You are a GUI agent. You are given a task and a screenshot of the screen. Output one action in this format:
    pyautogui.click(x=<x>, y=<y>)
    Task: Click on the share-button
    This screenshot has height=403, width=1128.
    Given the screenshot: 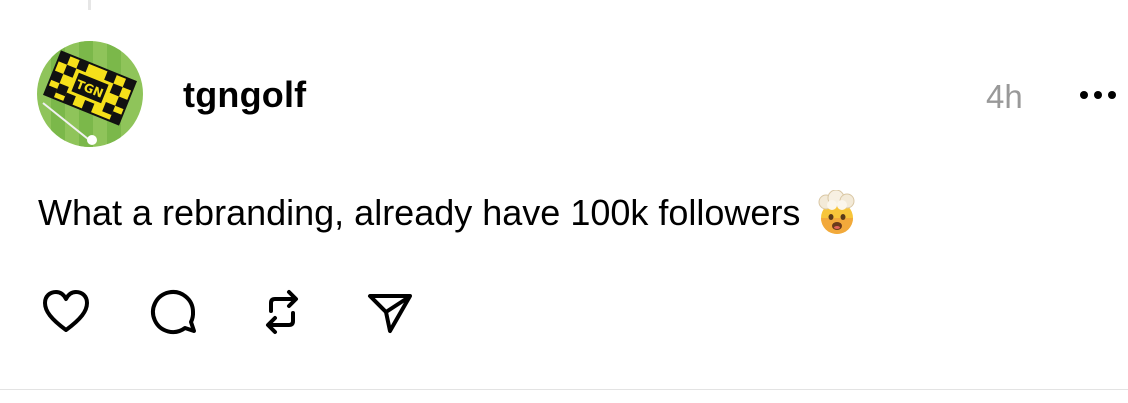 What is the action you would take?
    pyautogui.click(x=390, y=312)
    